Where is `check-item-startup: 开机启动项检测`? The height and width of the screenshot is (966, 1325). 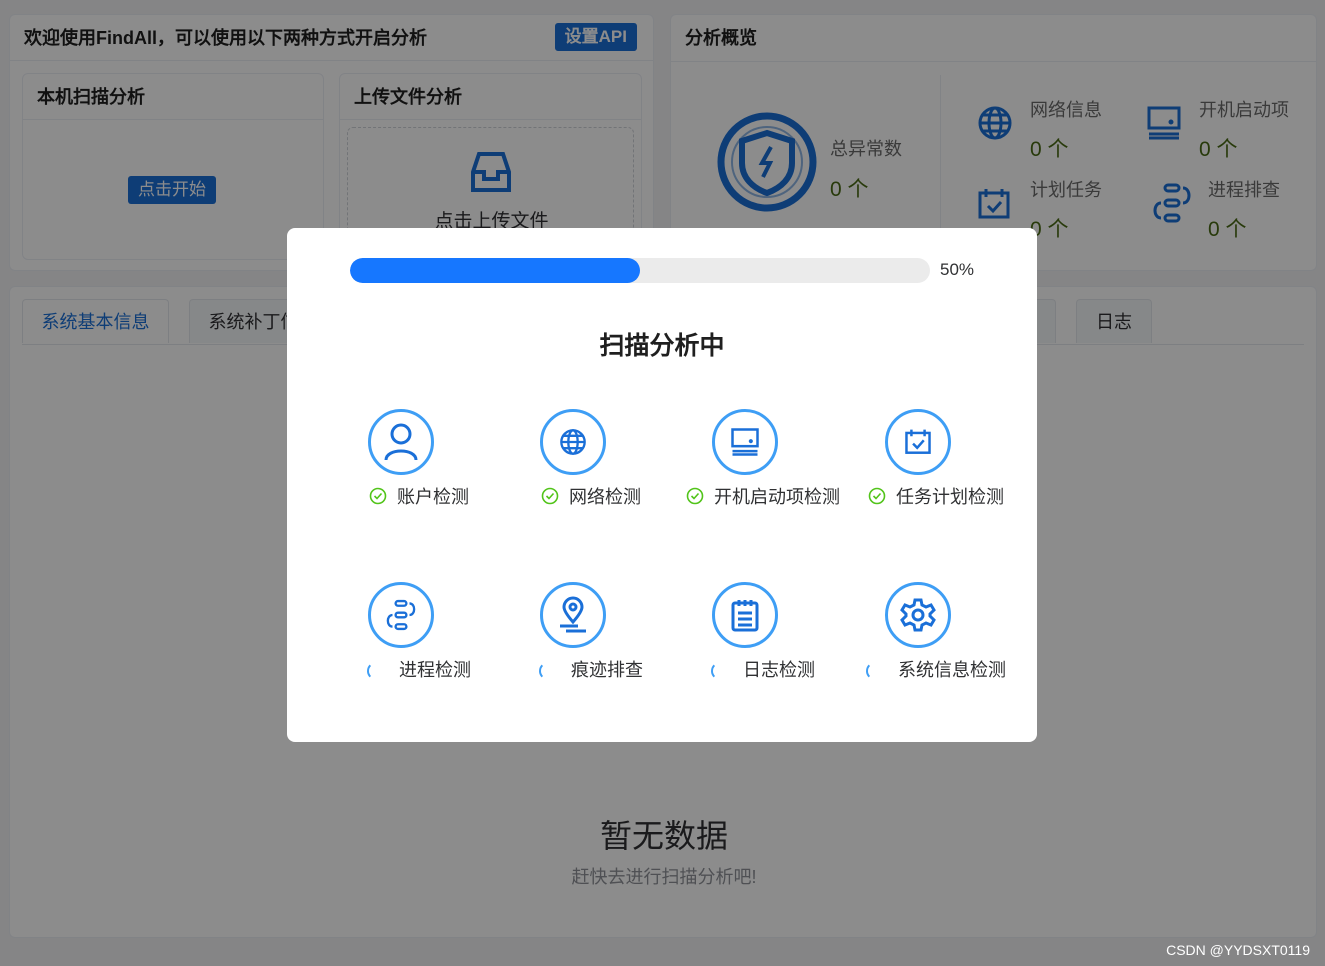 check-item-startup: 开机启动项检测 is located at coordinates (763, 464).